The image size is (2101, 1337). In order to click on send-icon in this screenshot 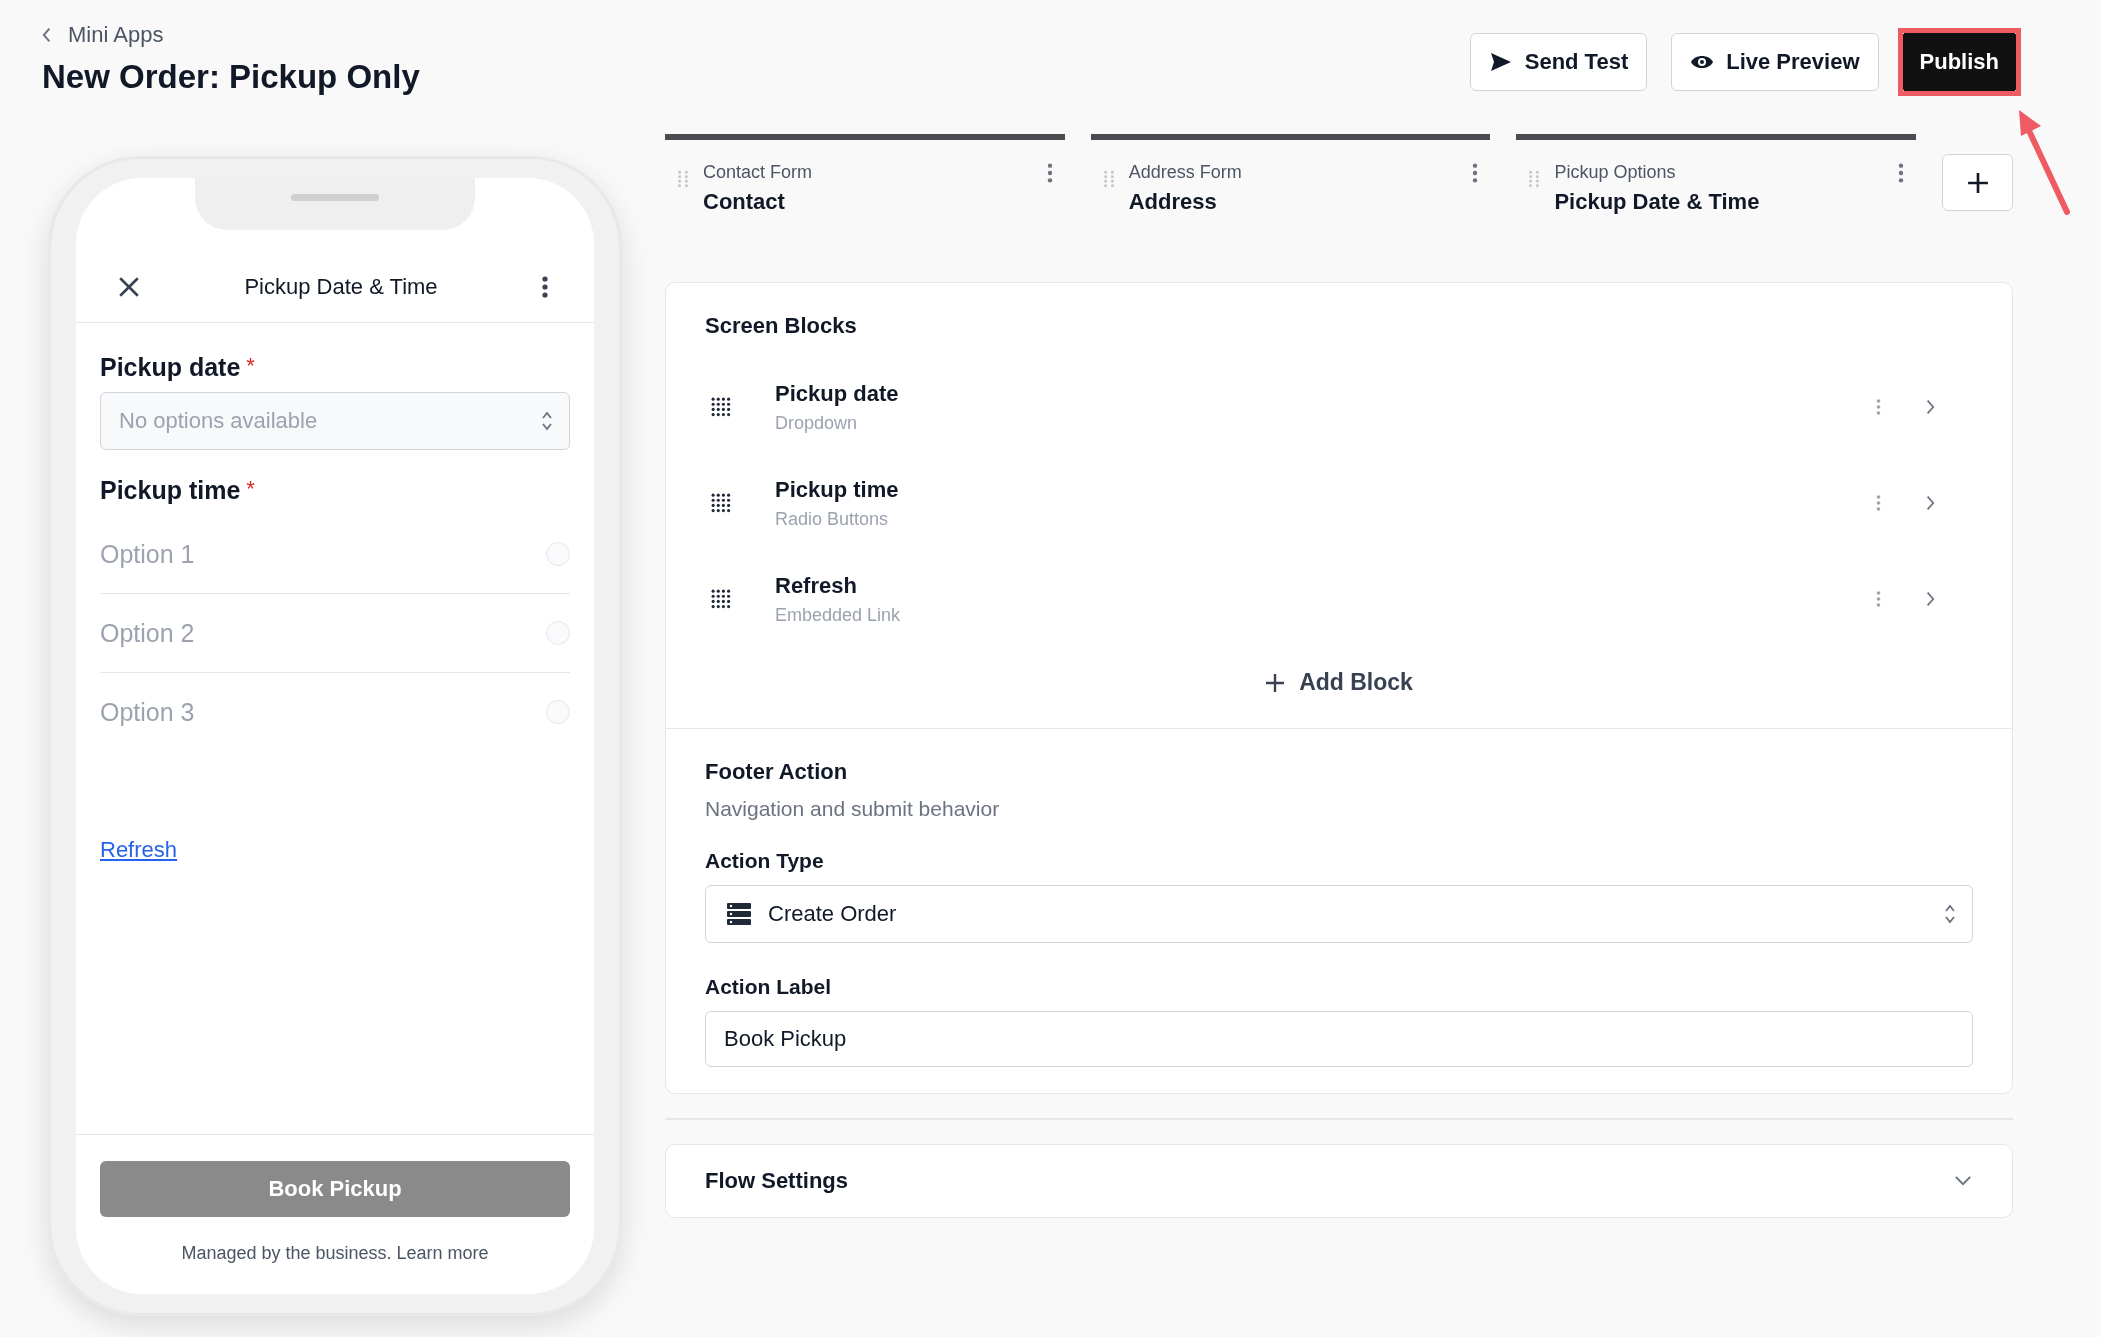, I will do `click(1500, 62)`.